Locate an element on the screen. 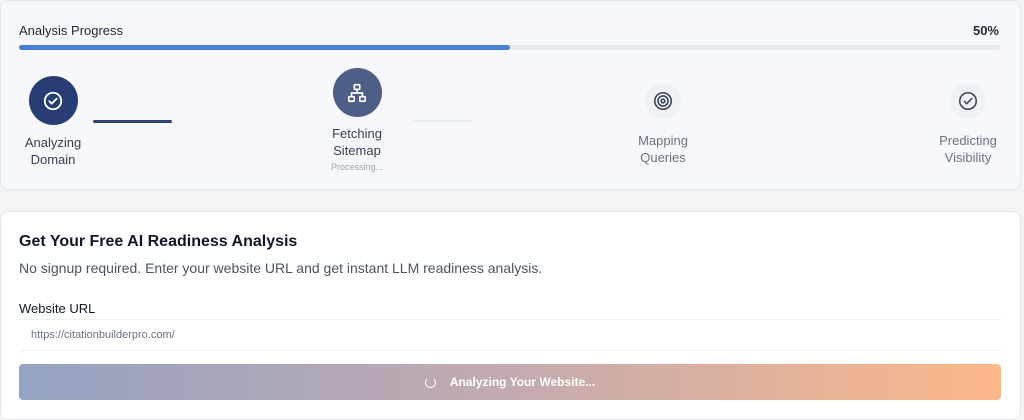 Image resolution: width=1024 pixels, height=420 pixels. sitemap-icon is located at coordinates (357, 92).